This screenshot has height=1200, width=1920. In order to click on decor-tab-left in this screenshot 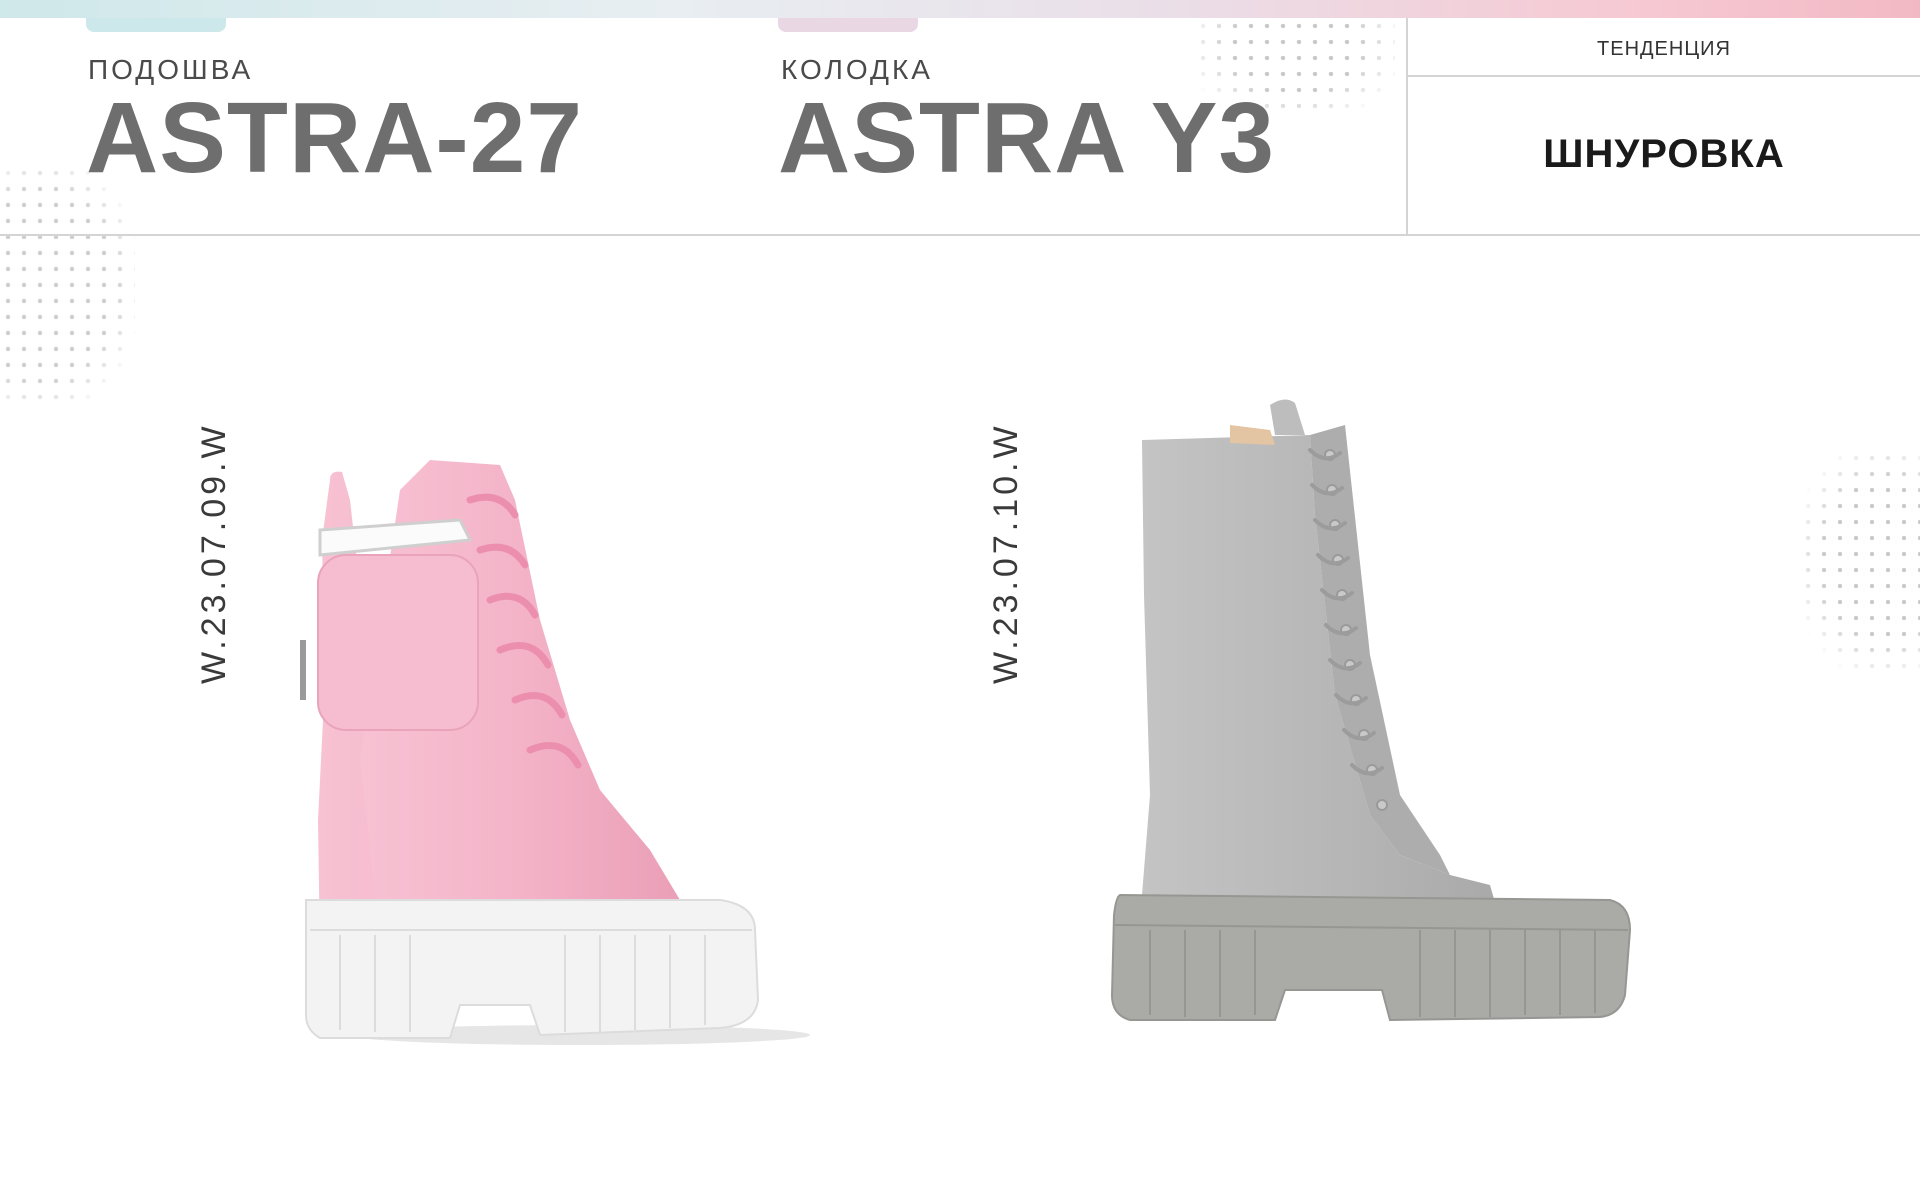, I will do `click(156, 25)`.